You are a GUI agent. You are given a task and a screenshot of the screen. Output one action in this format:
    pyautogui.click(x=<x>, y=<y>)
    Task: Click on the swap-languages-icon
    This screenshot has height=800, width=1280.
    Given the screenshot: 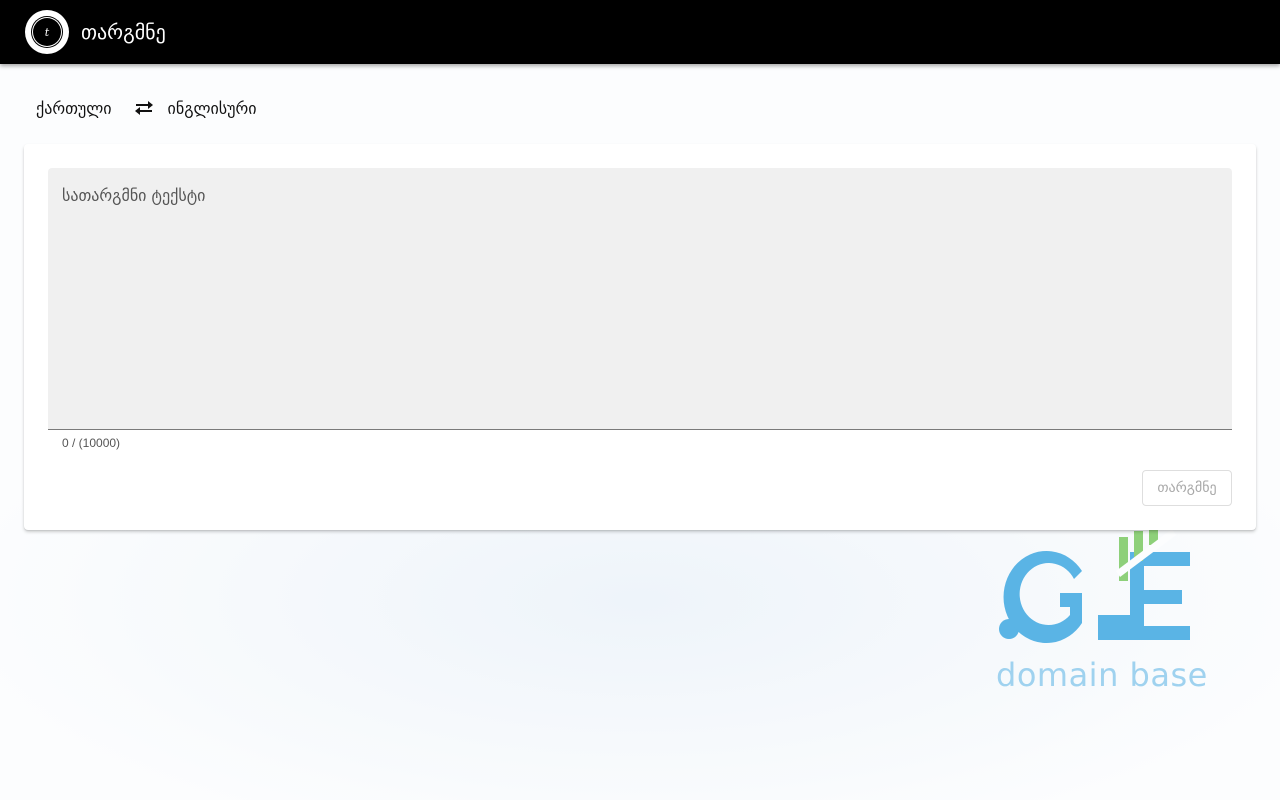 What is the action you would take?
    pyautogui.click(x=144, y=108)
    